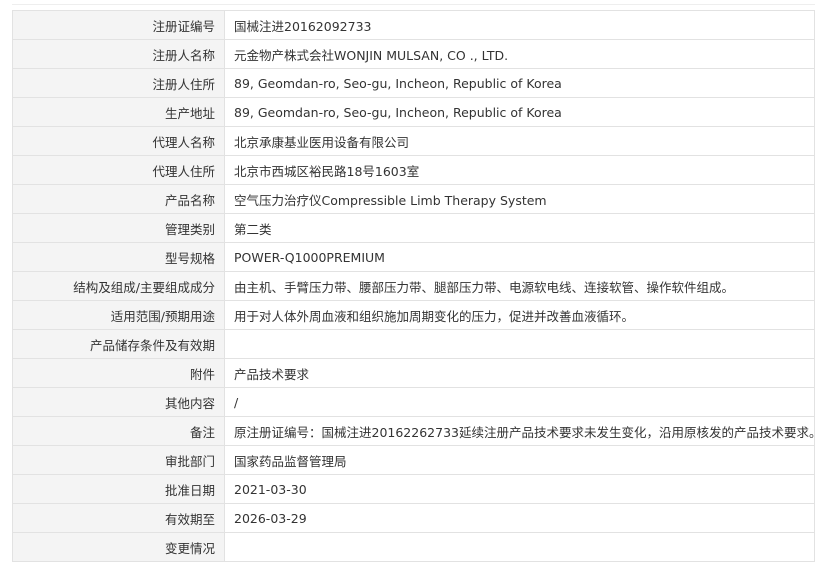 The image size is (837, 565). What do you see at coordinates (519, 199) in the screenshot?
I see `row-value: 空气压力治疗仪Compressible Limb Therapy System` at bounding box center [519, 199].